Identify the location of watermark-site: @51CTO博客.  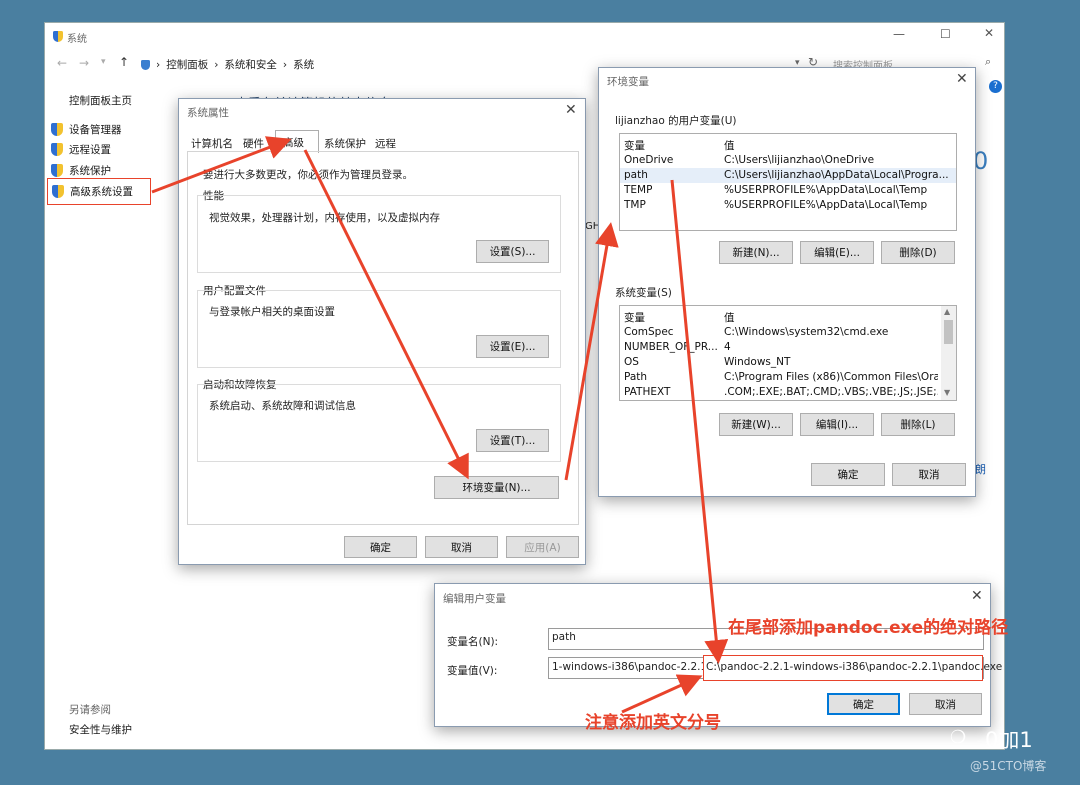
(1008, 766).